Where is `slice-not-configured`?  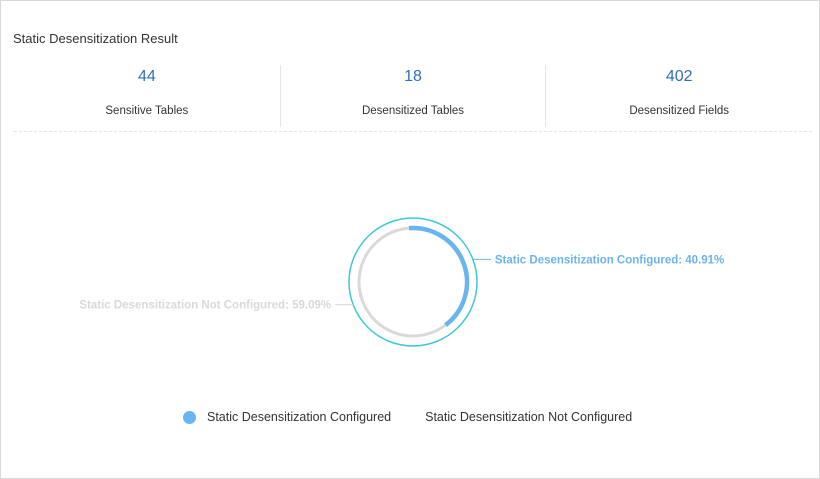
slice-not-configured is located at coordinates (402, 282).